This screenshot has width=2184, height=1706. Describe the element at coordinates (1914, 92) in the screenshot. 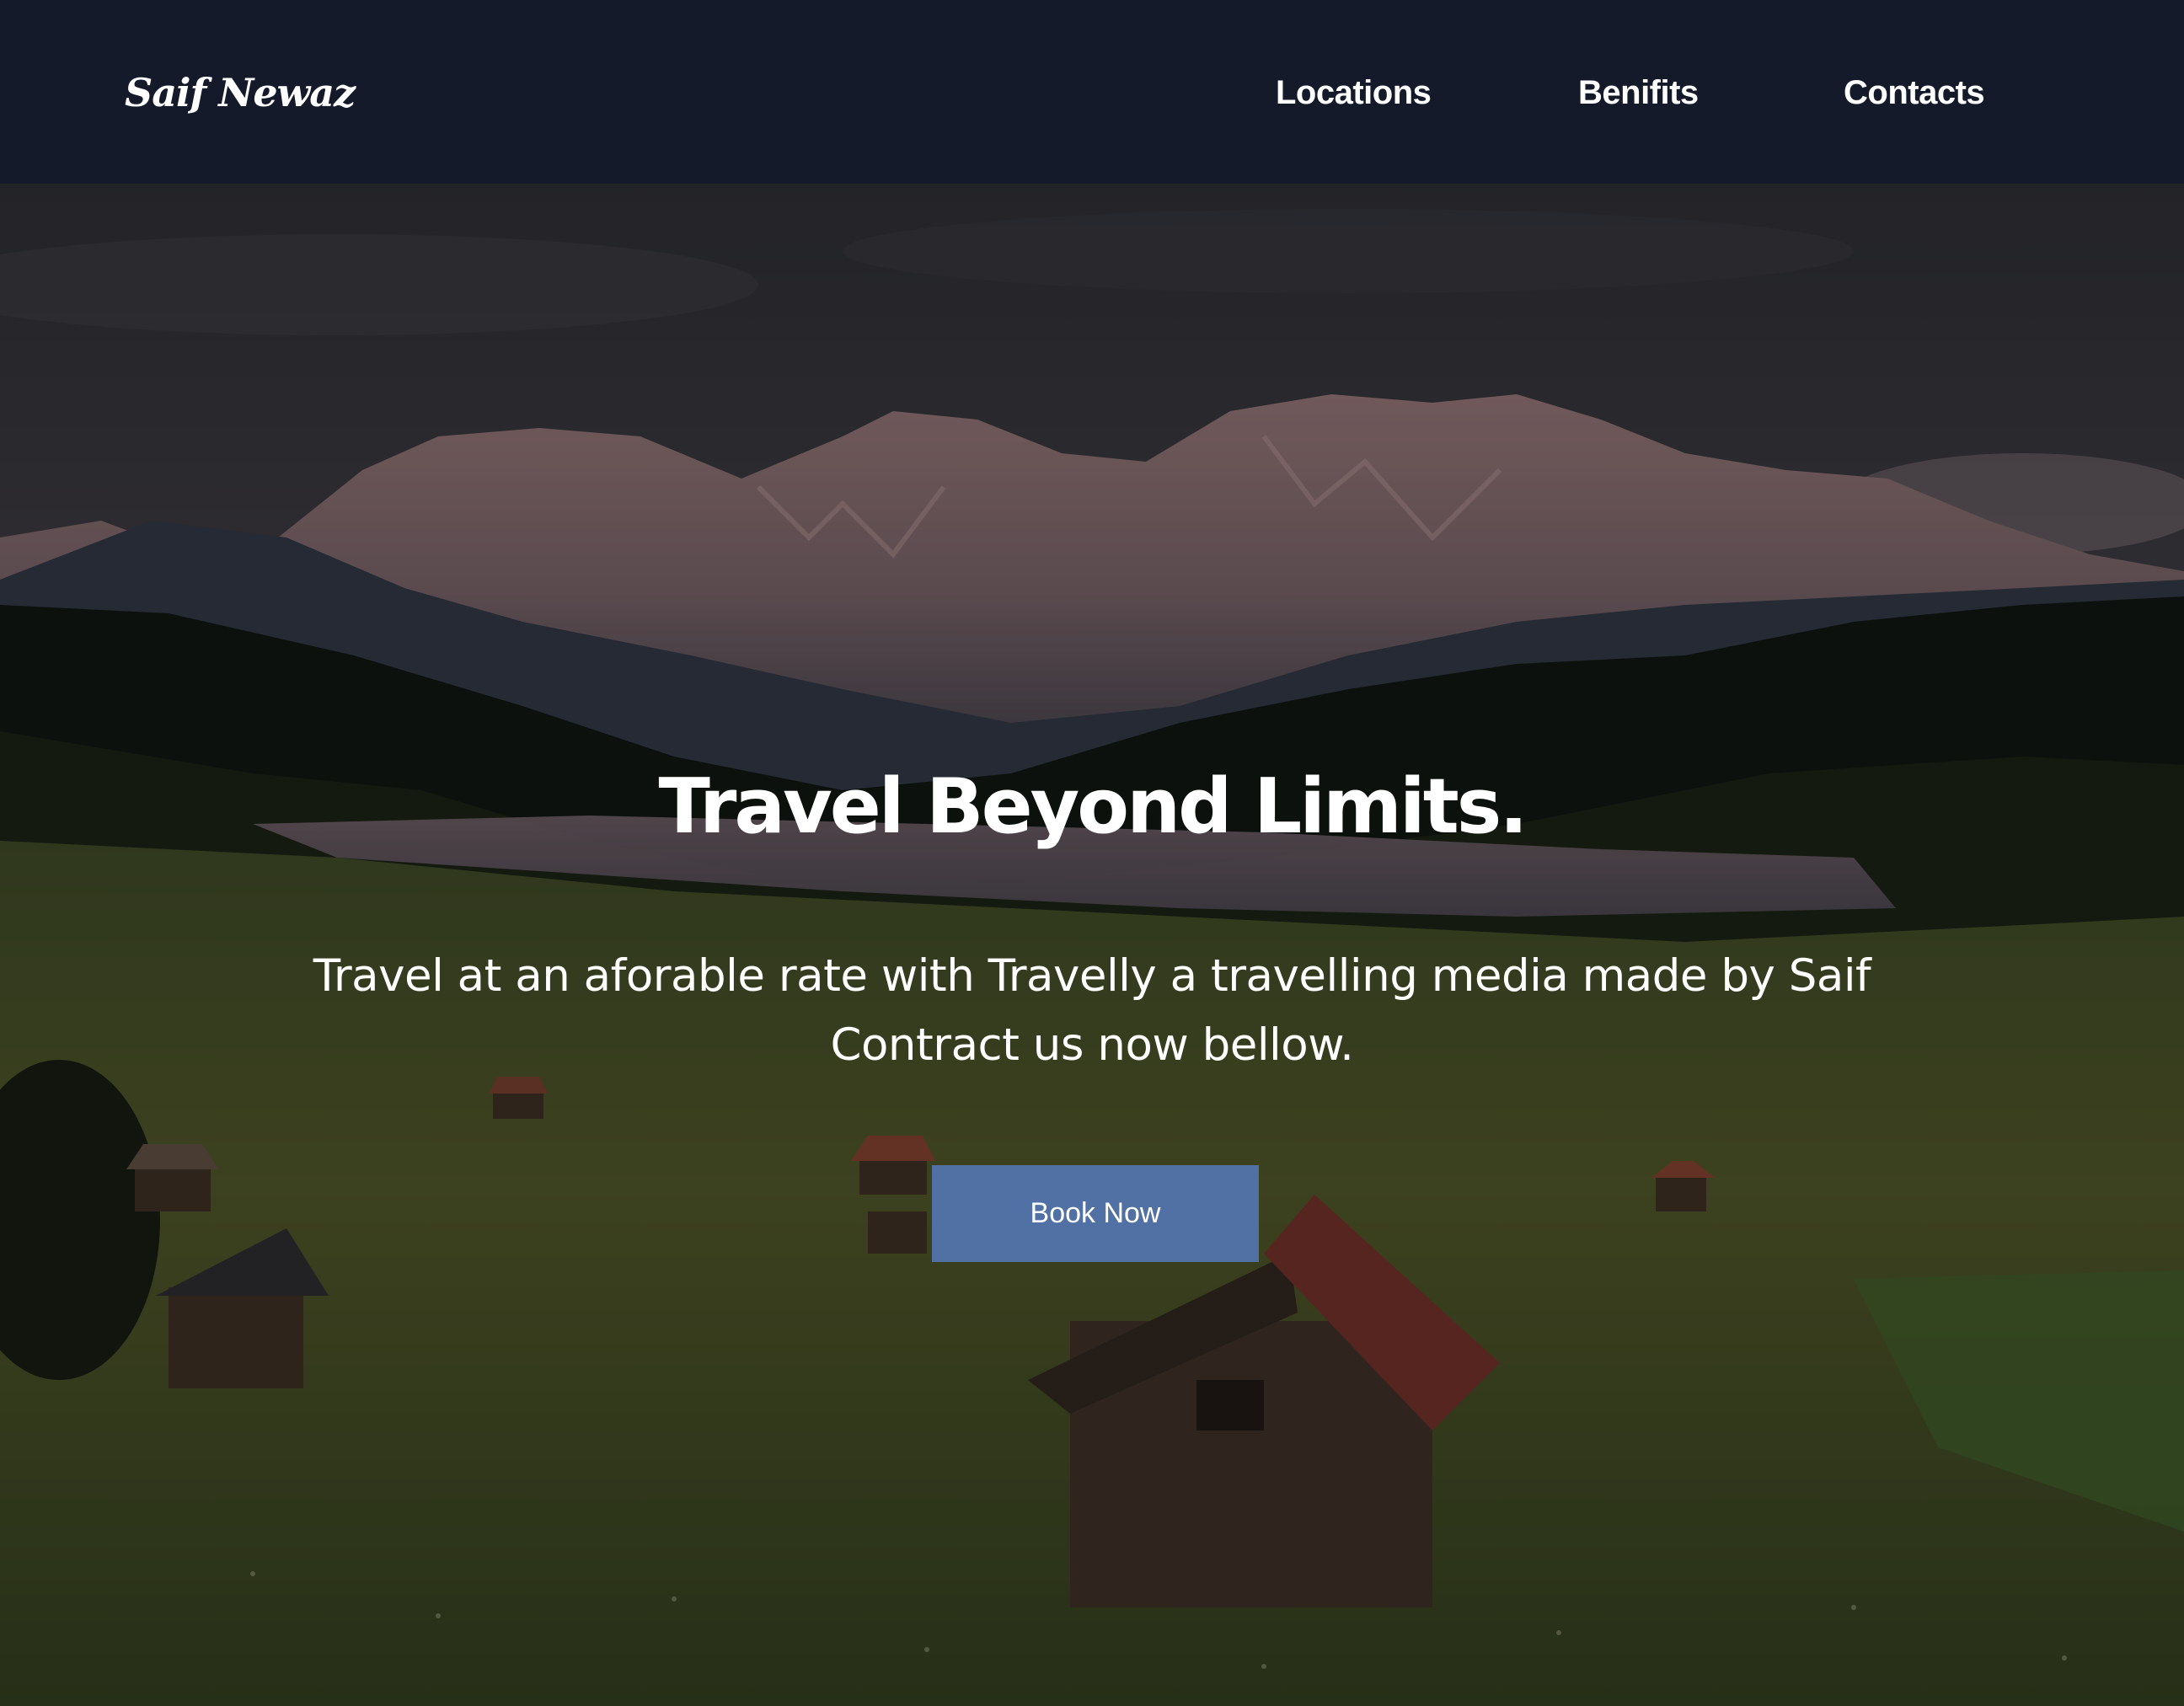

I see `nav-link-contacts: Contacts` at that location.